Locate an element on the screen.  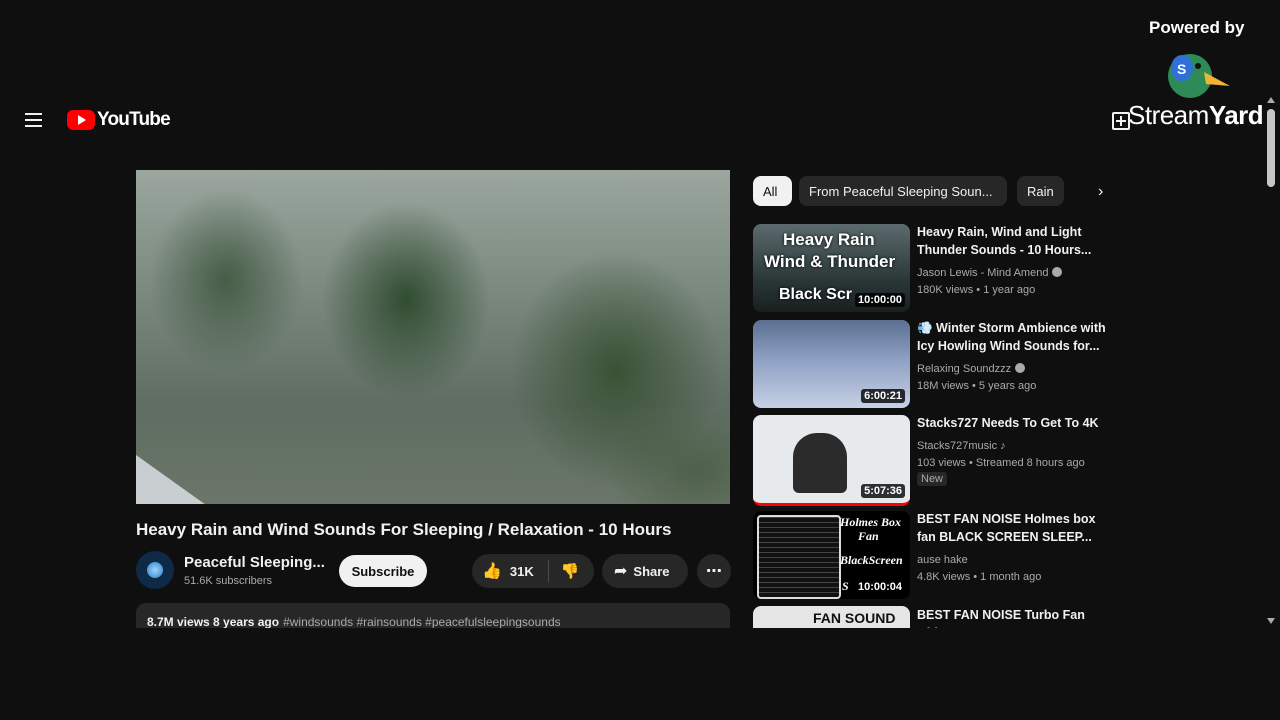
like-dislike-group: 👍 31K 👎 is located at coordinates (533, 571).